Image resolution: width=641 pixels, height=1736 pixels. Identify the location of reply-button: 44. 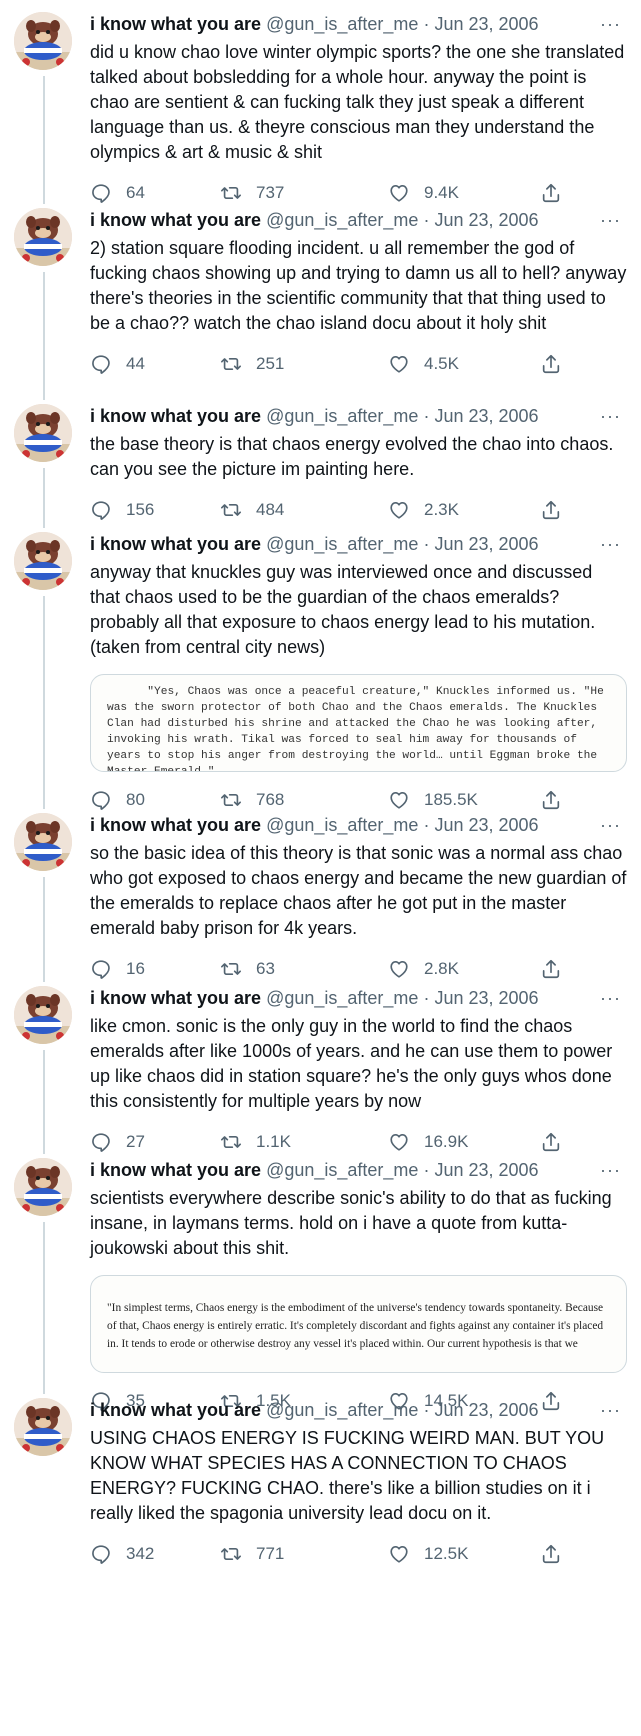
(117, 364).